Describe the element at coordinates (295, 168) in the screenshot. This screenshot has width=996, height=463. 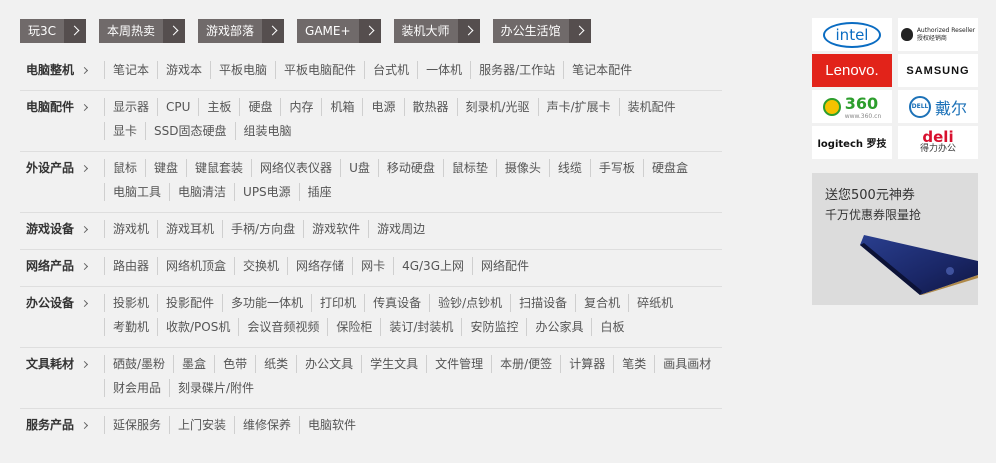
I see `category-link: 网络仪表仪器` at that location.